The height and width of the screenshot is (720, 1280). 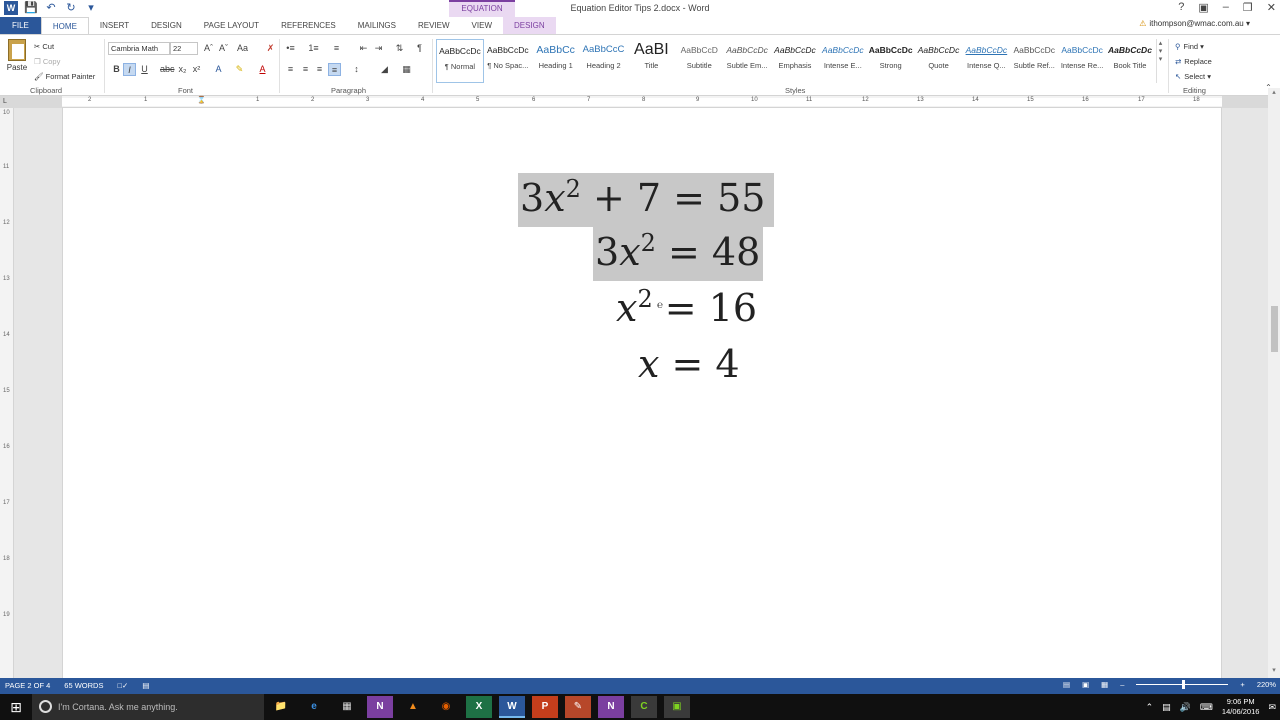 I want to click on superscript-icon: x², so click(x=196, y=69).